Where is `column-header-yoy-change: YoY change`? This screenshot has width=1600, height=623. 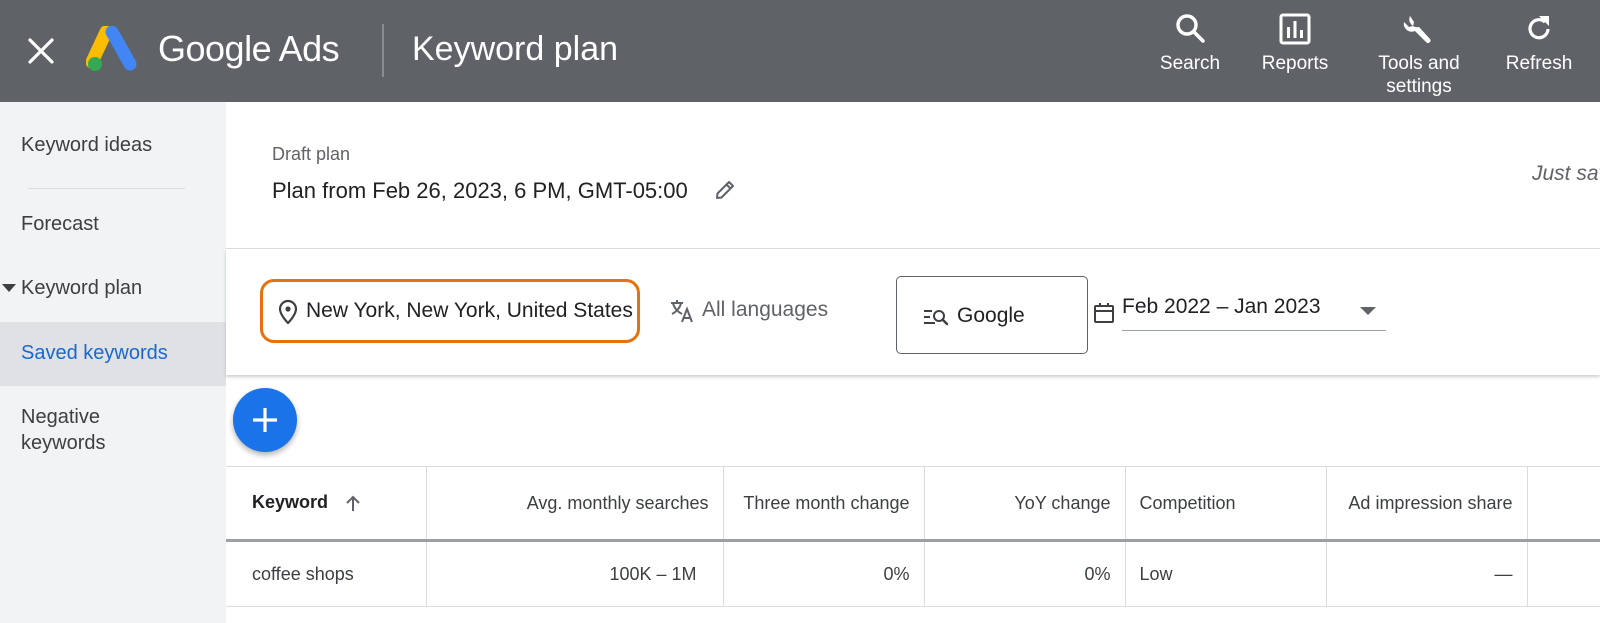 column-header-yoy-change: YoY change is located at coordinates (1024, 504).